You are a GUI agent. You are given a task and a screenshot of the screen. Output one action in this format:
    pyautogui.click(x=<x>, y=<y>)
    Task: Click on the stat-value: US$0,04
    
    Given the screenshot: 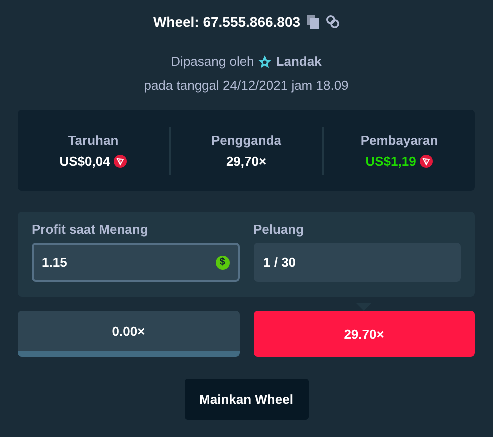 What is the action you would take?
    pyautogui.click(x=85, y=161)
    